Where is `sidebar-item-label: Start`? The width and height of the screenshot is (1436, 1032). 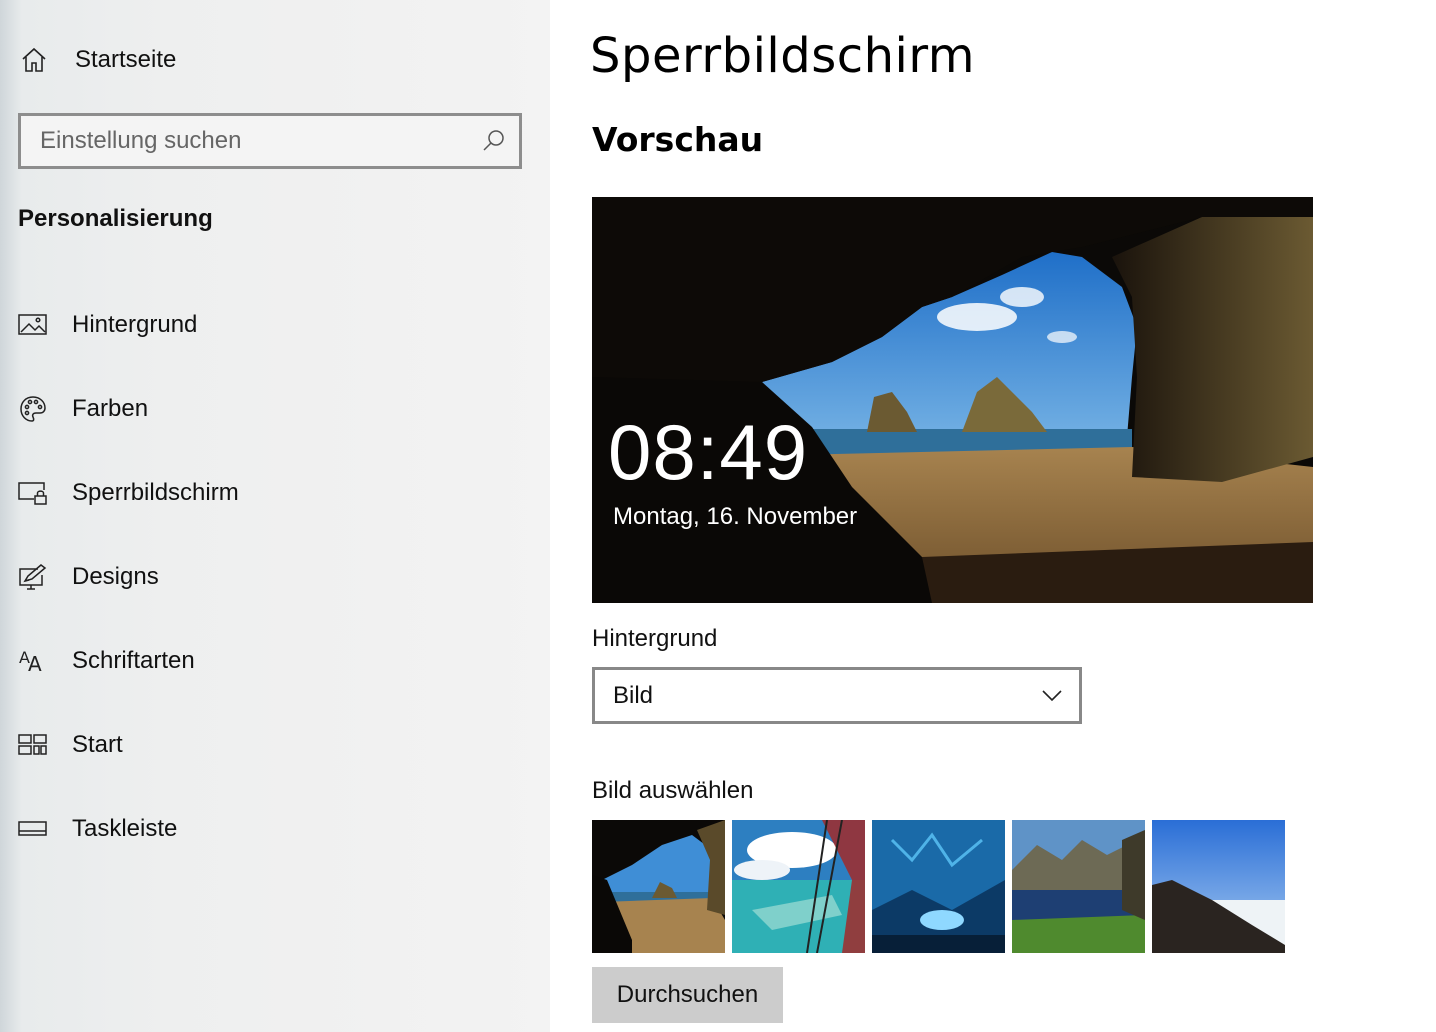
sidebar-item-label: Start is located at coordinates (97, 744).